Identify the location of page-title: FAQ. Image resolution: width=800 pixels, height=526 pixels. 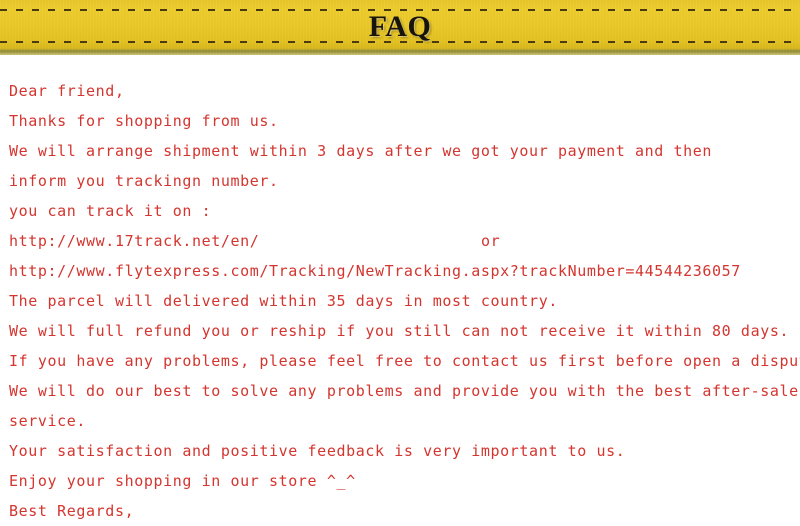
(400, 26).